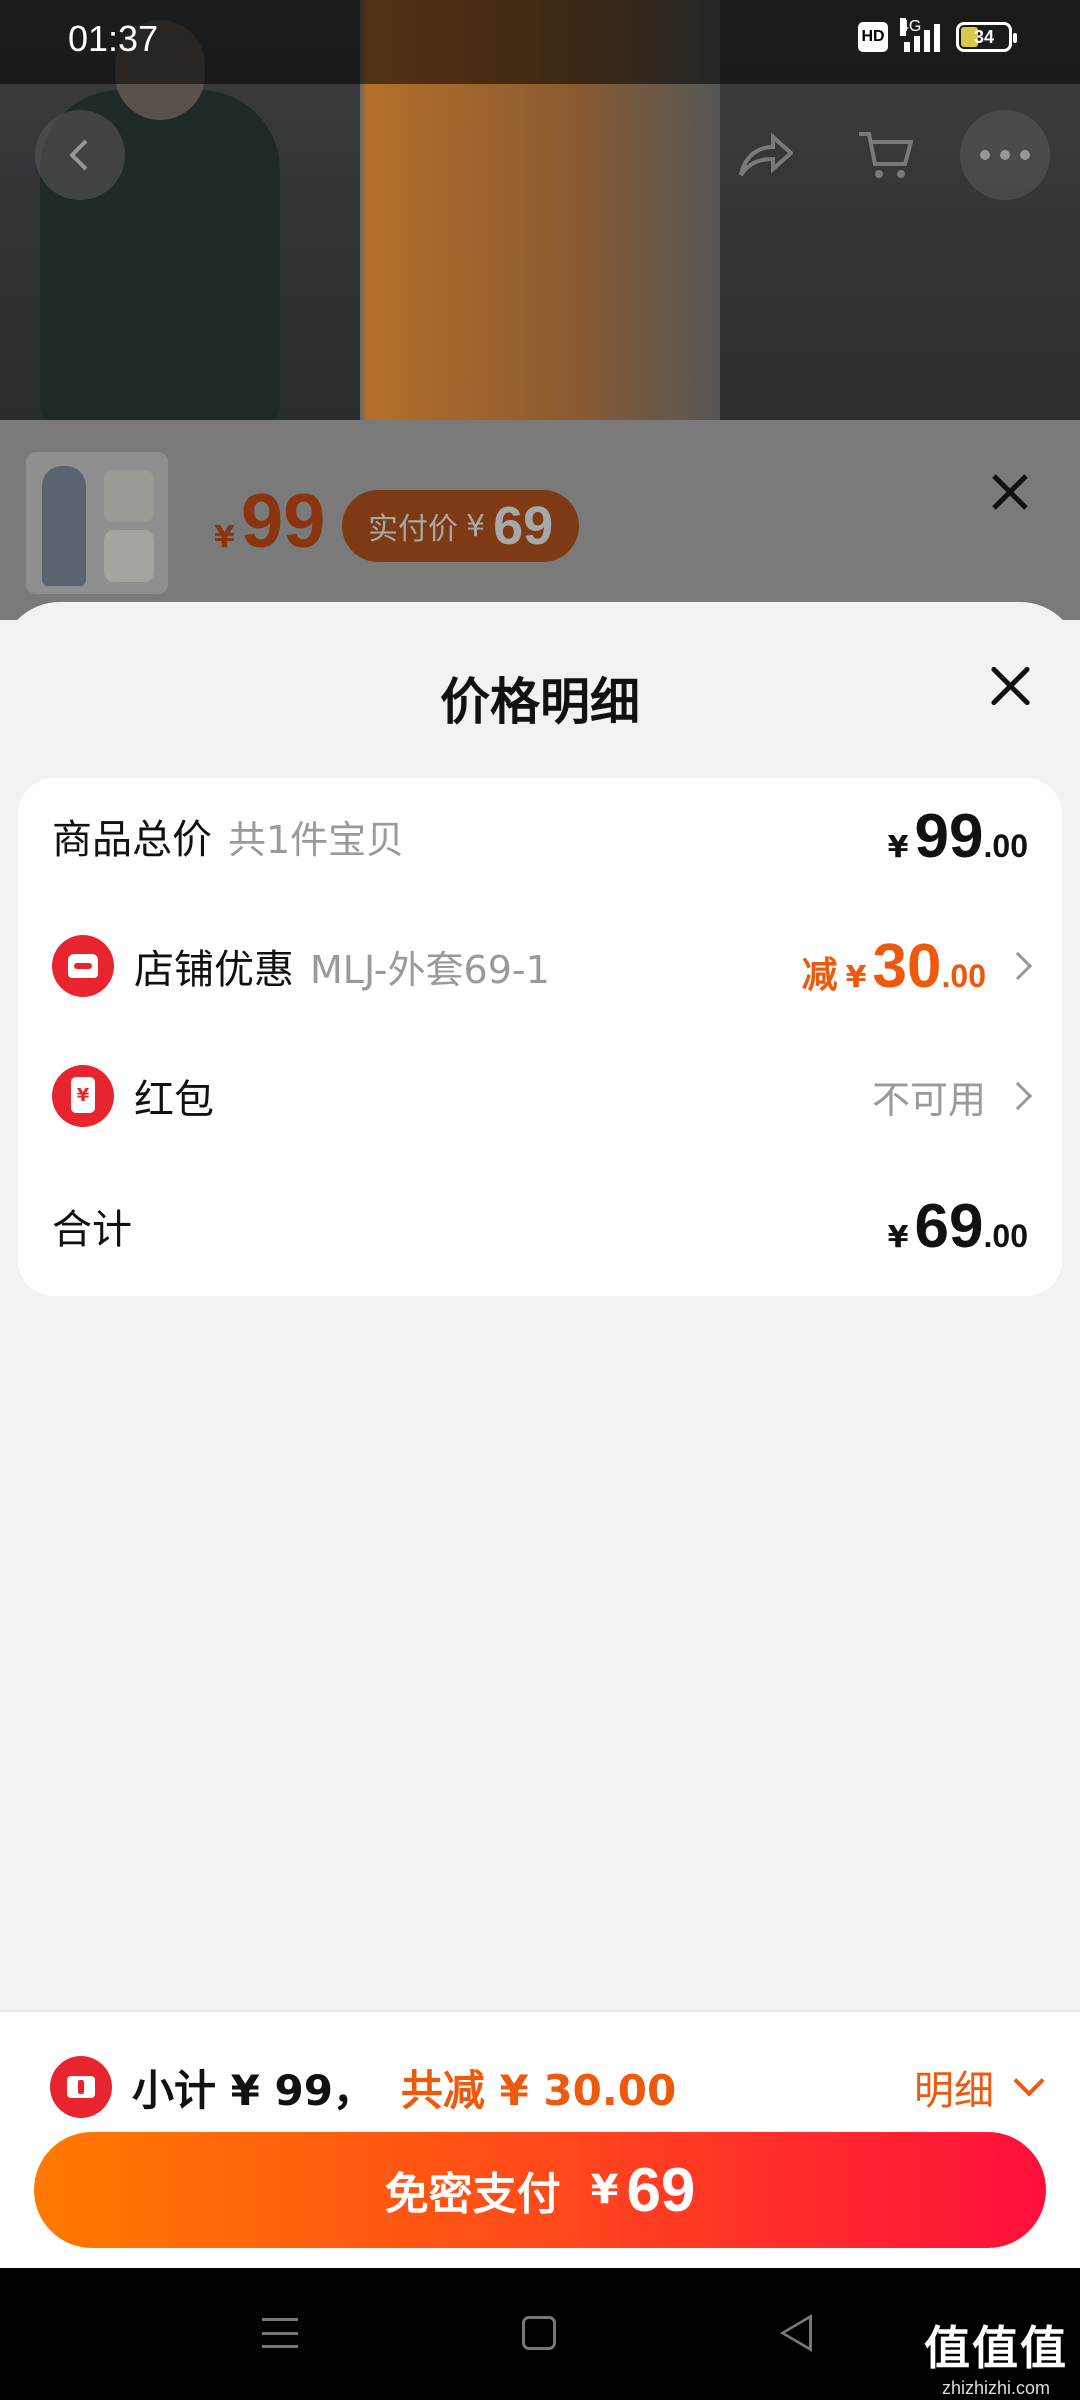  I want to click on sheet-title: 价格明细, so click(540, 702).